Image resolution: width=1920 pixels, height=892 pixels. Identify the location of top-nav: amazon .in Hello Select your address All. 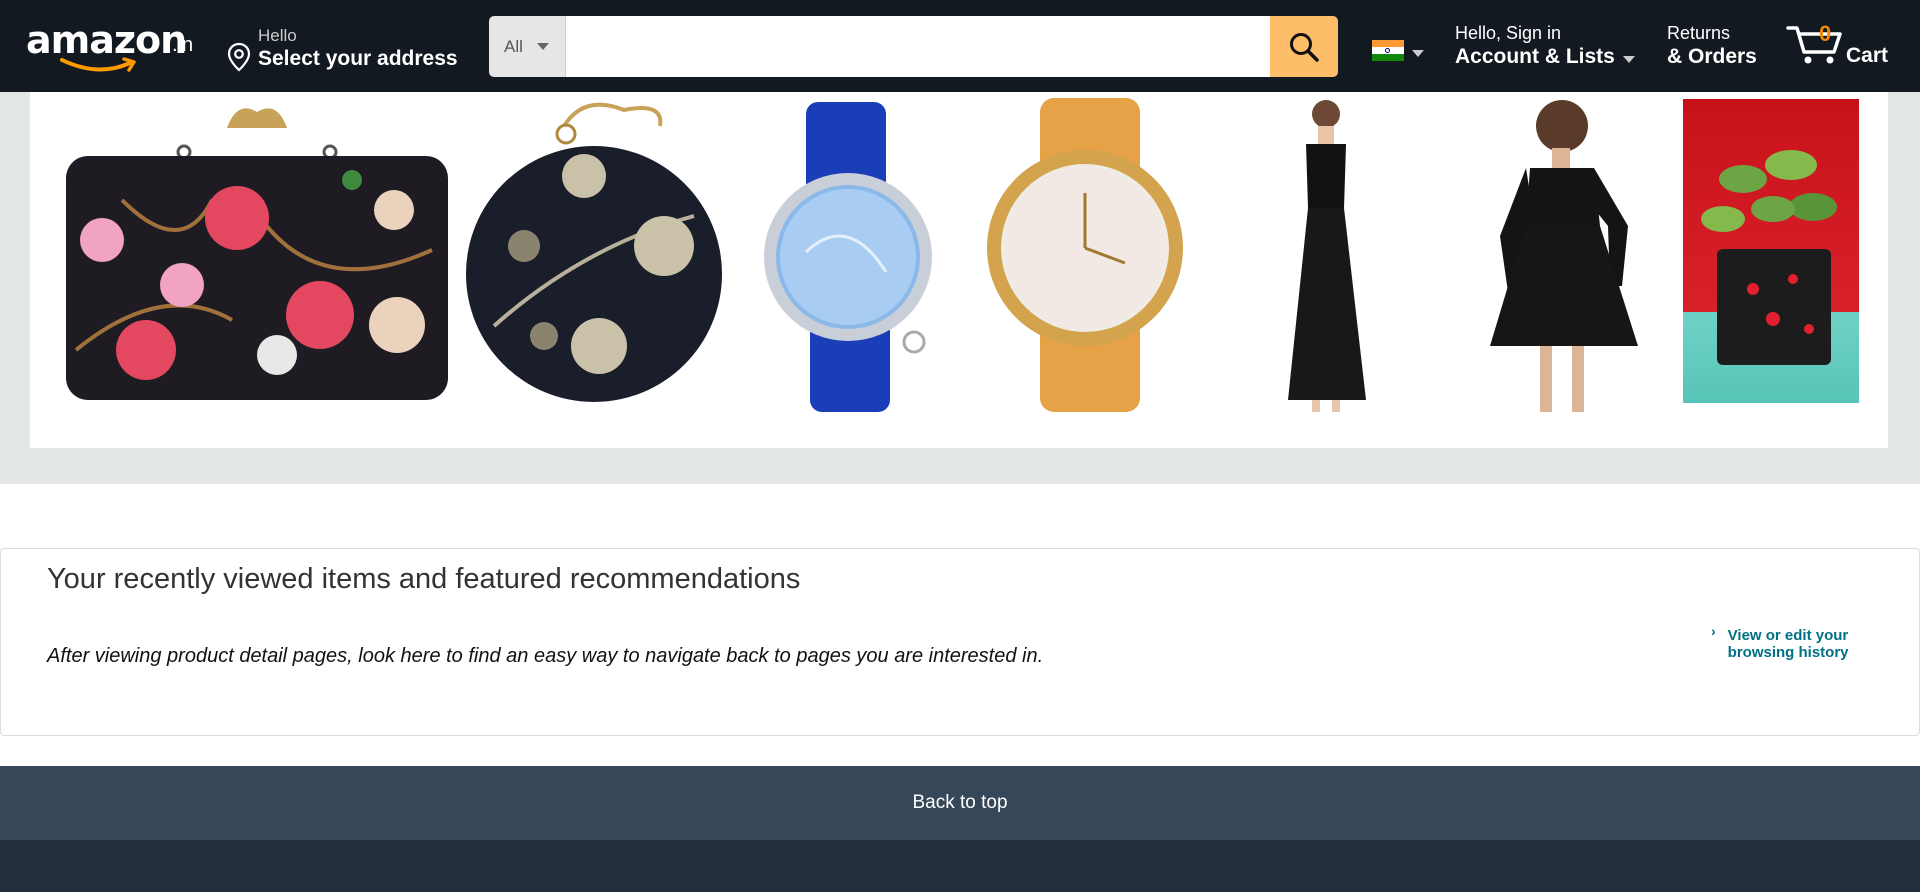
(960, 46).